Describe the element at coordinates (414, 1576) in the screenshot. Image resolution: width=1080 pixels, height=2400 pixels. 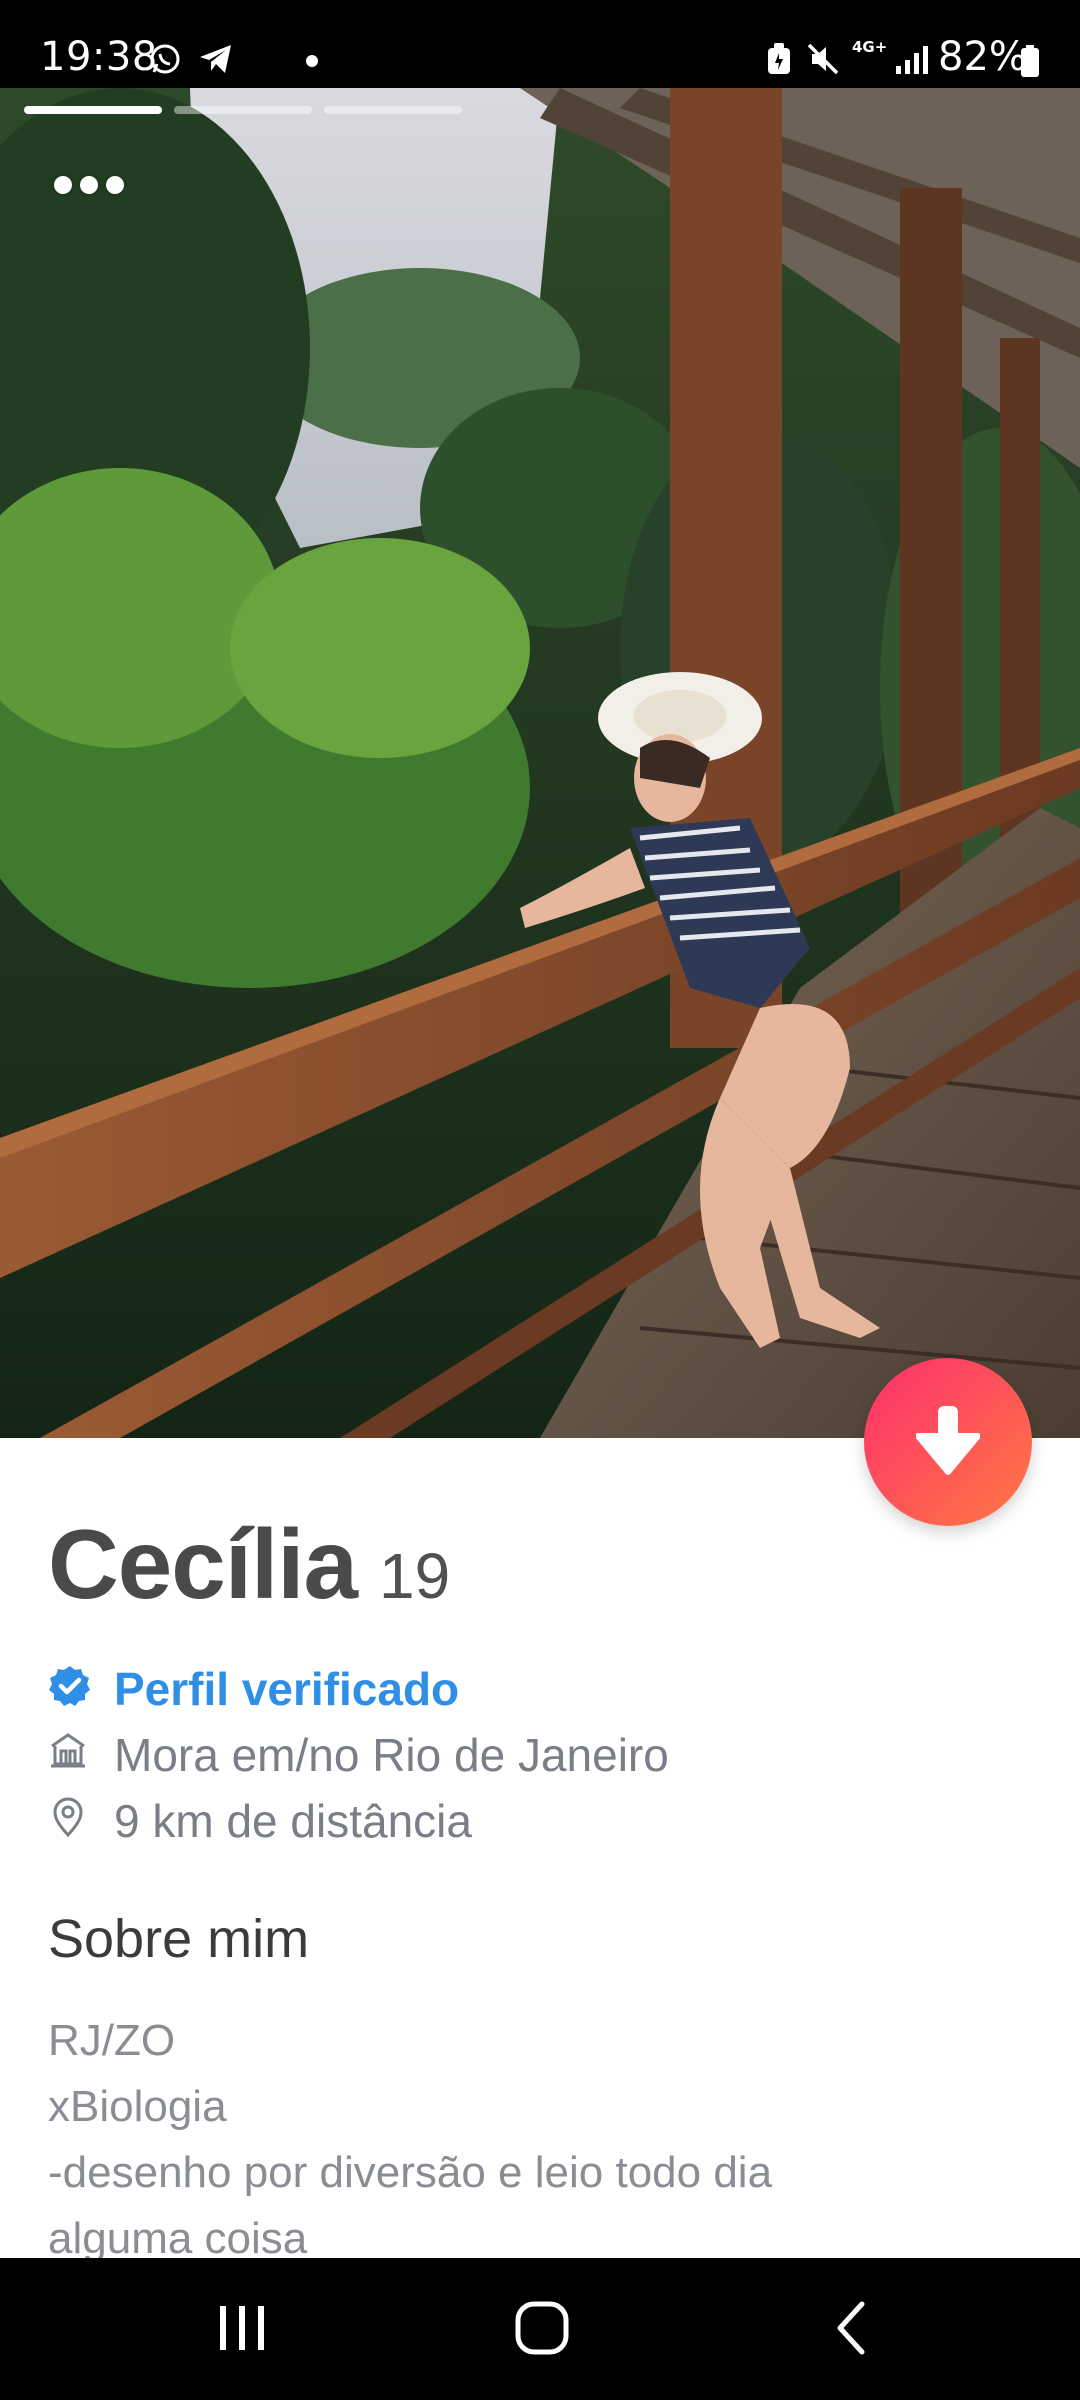
I see `profile-age: 19` at that location.